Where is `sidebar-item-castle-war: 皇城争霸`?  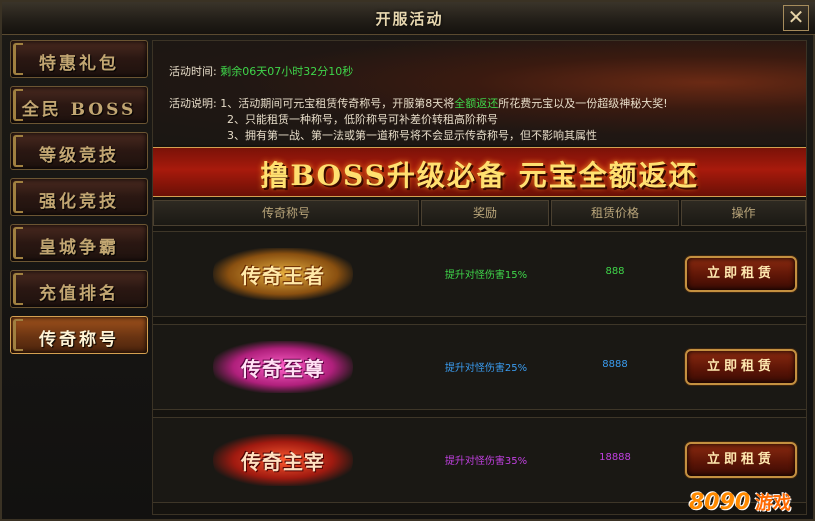 sidebar-item-castle-war: 皇城争霸 is located at coordinates (79, 243).